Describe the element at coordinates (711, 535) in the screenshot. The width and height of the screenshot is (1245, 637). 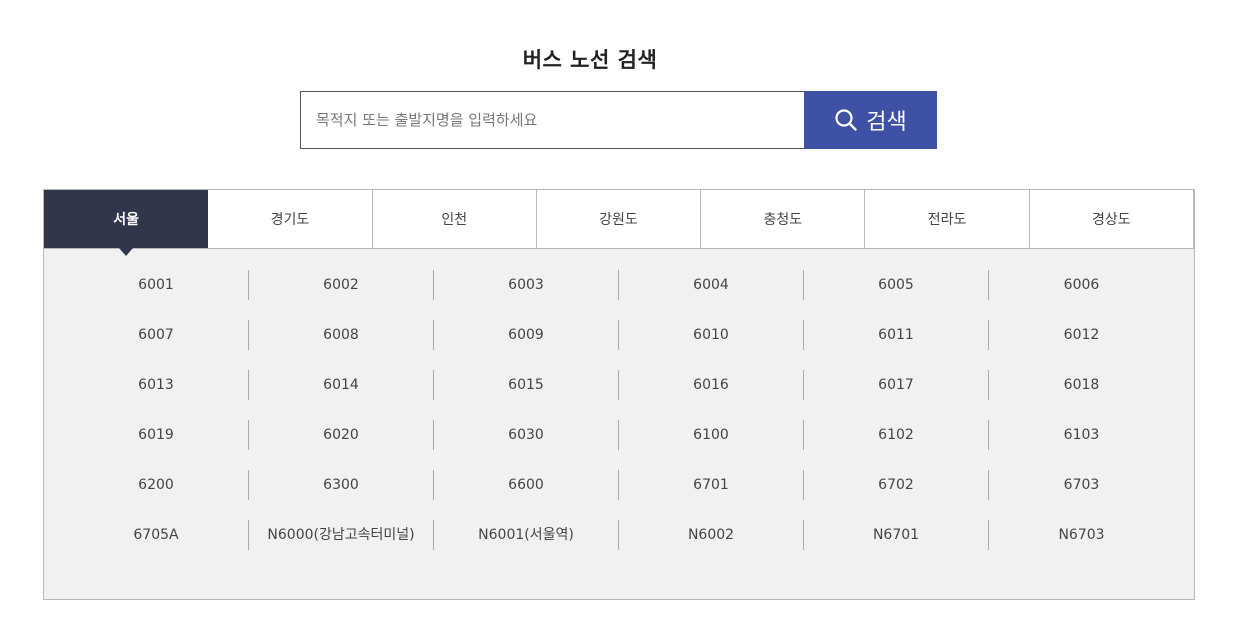
I see `route-link: N6002` at that location.